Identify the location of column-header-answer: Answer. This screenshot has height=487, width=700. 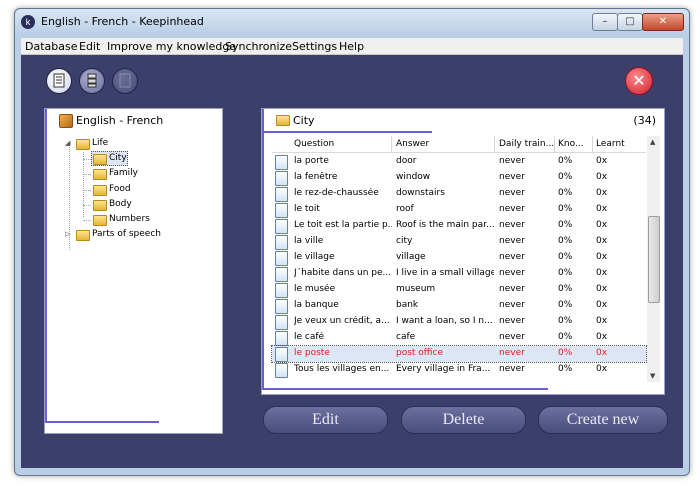
(443, 144).